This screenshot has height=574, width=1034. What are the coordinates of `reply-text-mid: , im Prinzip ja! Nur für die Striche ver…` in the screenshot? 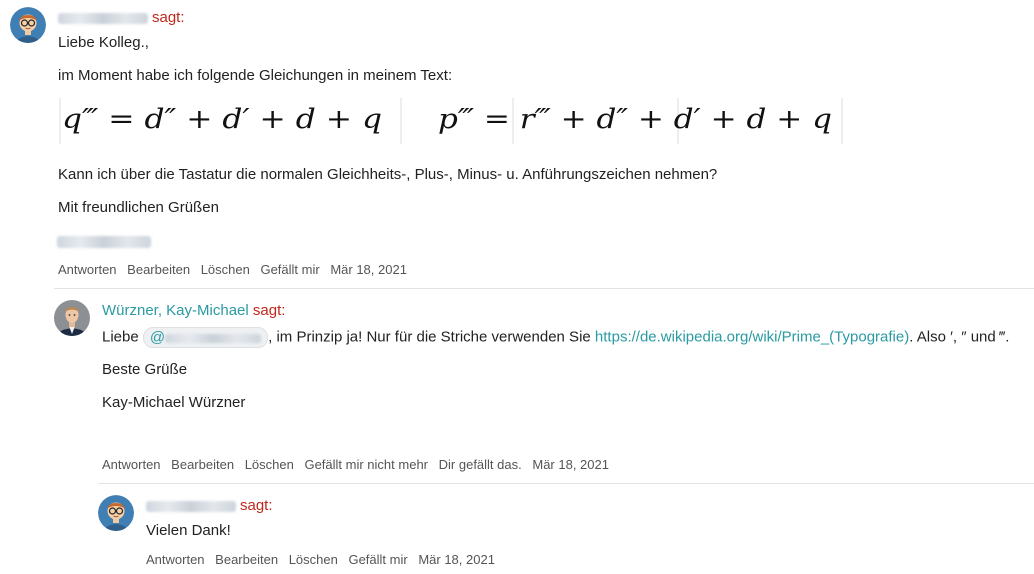 It's located at (429, 337).